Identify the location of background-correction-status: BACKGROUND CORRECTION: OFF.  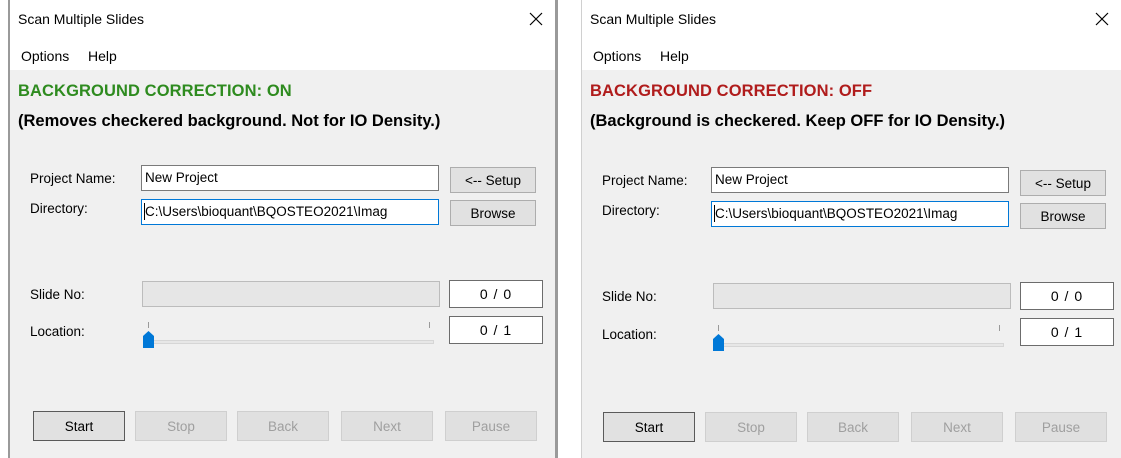
(731, 91).